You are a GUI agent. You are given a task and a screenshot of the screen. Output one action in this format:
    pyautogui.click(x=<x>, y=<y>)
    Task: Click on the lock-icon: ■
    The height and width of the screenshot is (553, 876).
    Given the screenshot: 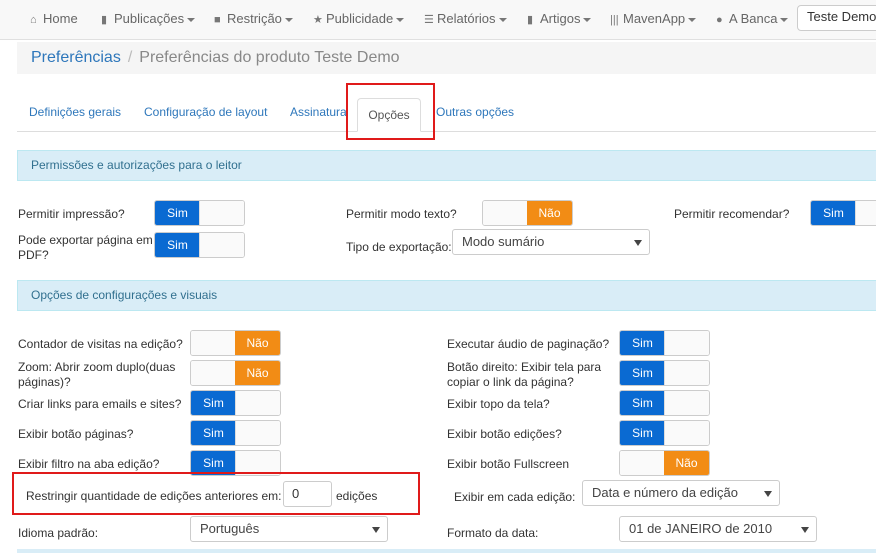 What is the action you would take?
    pyautogui.click(x=217, y=20)
    